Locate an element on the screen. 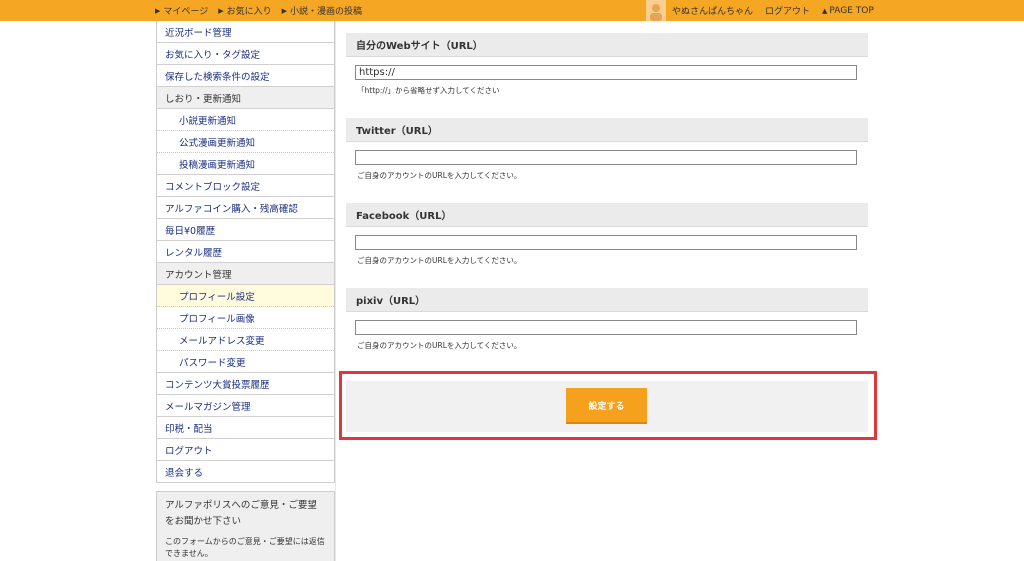  facebook-section: Facebook（URL） ご自身のアカウントのURLを入力してください。 is located at coordinates (607, 239).